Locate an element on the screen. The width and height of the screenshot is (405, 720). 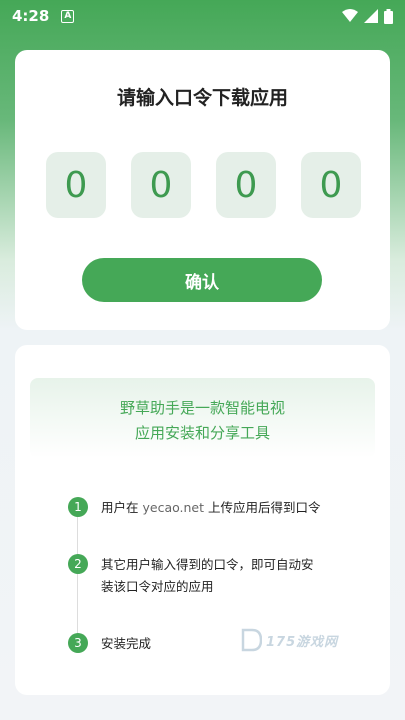
step-2: 2 其它用户输入得到的口令，即可自动安 装该口令对应的应用 is located at coordinates (212, 576).